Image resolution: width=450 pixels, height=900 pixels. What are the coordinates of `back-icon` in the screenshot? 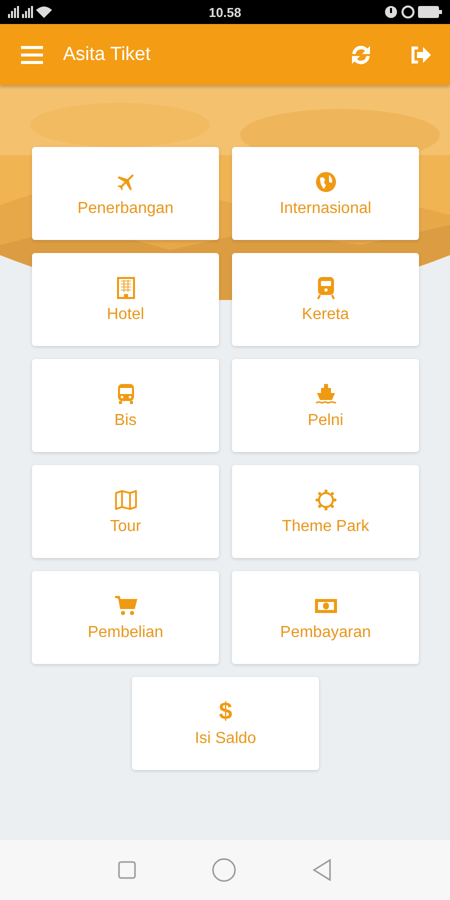 It's located at (322, 870).